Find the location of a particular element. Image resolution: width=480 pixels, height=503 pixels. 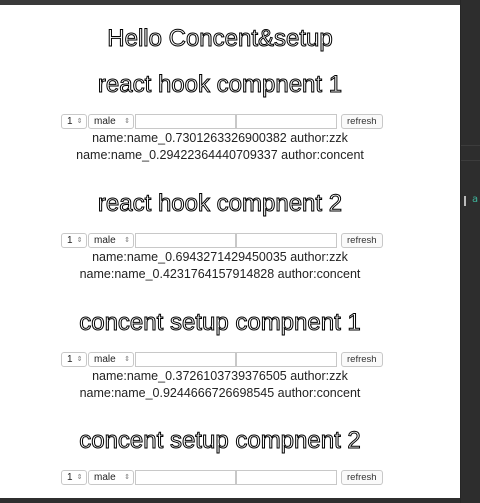

panel-divider is located at coordinates (470, 153).